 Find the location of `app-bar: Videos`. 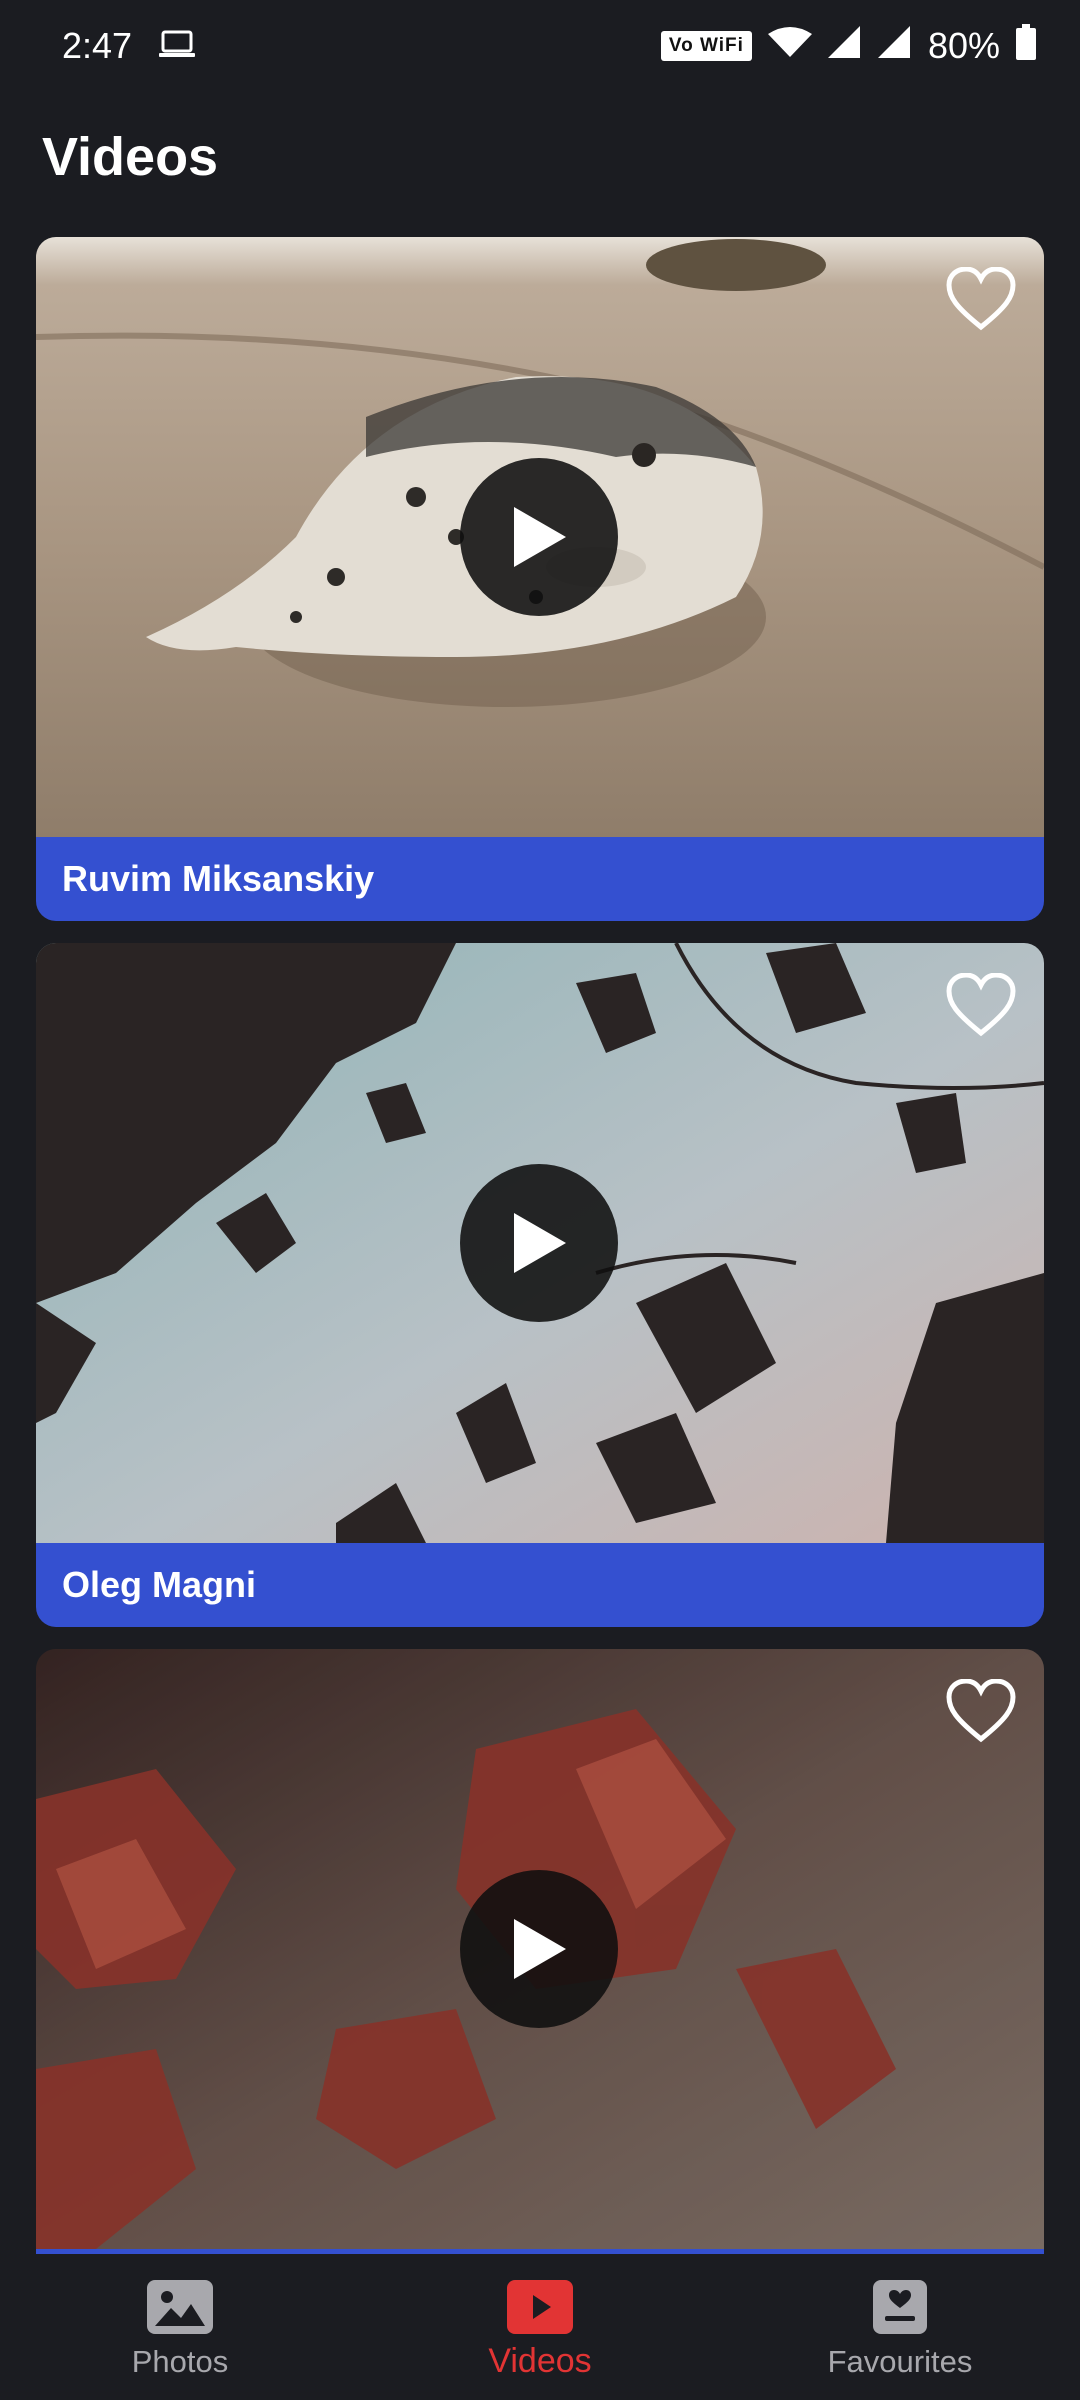

app-bar: Videos is located at coordinates (540, 157).